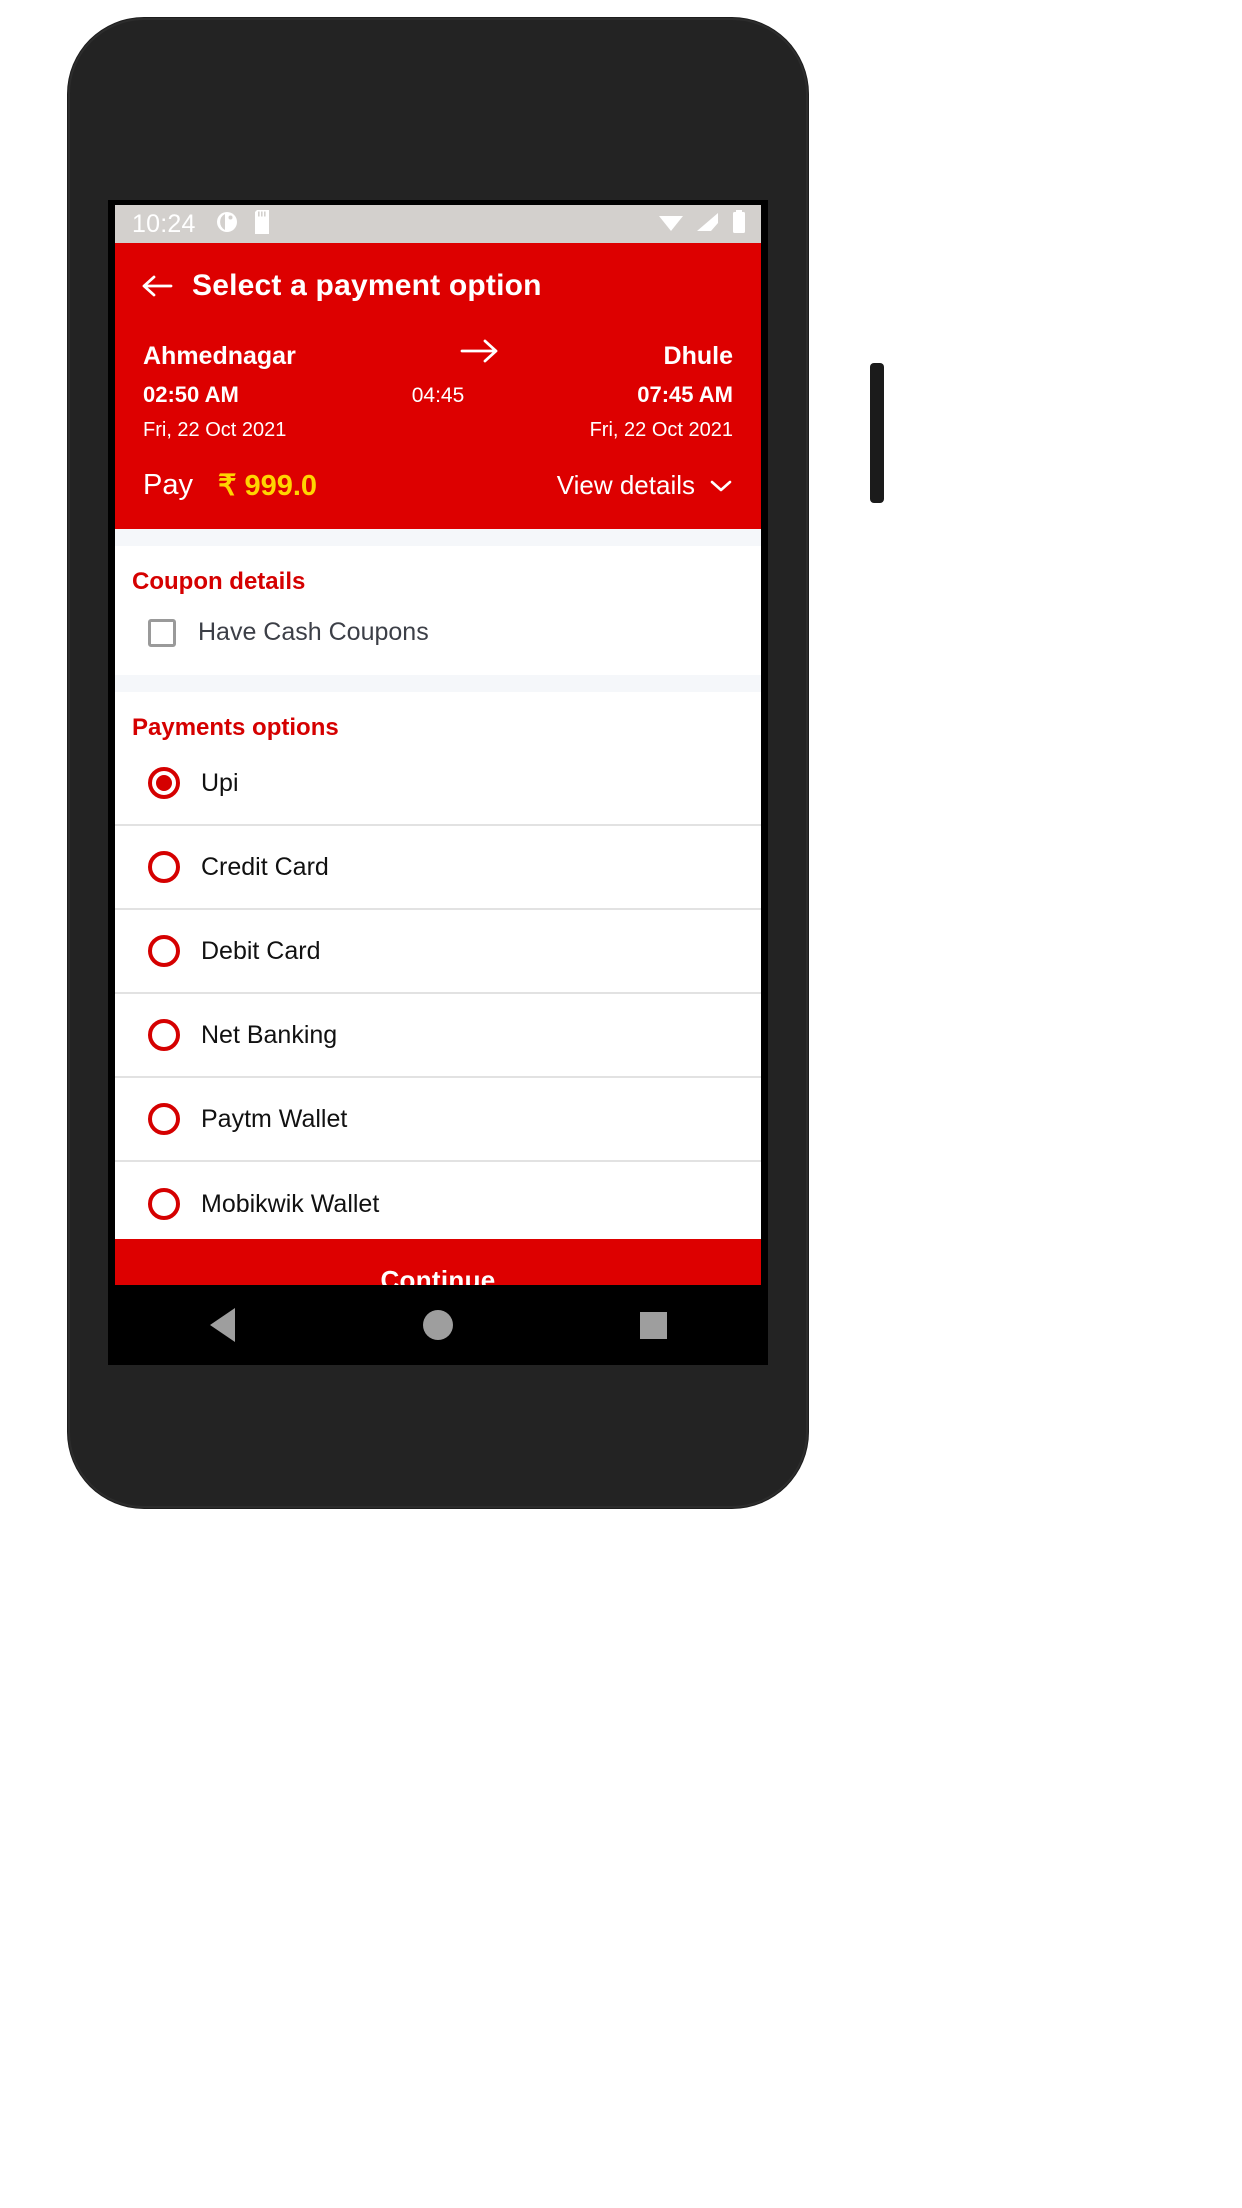 Image resolution: width=1242 pixels, height=2208 pixels. What do you see at coordinates (164, 1035) in the screenshot?
I see `radio-icon-net-banking` at bounding box center [164, 1035].